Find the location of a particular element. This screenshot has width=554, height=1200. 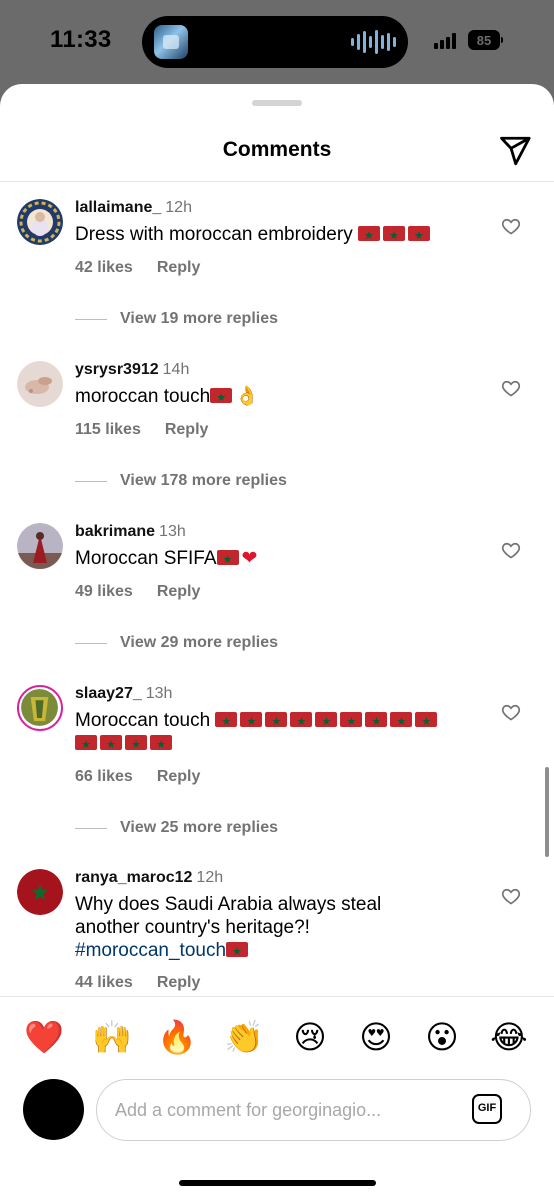

comment-meta: 115 likes Reply is located at coordinates (141, 430).